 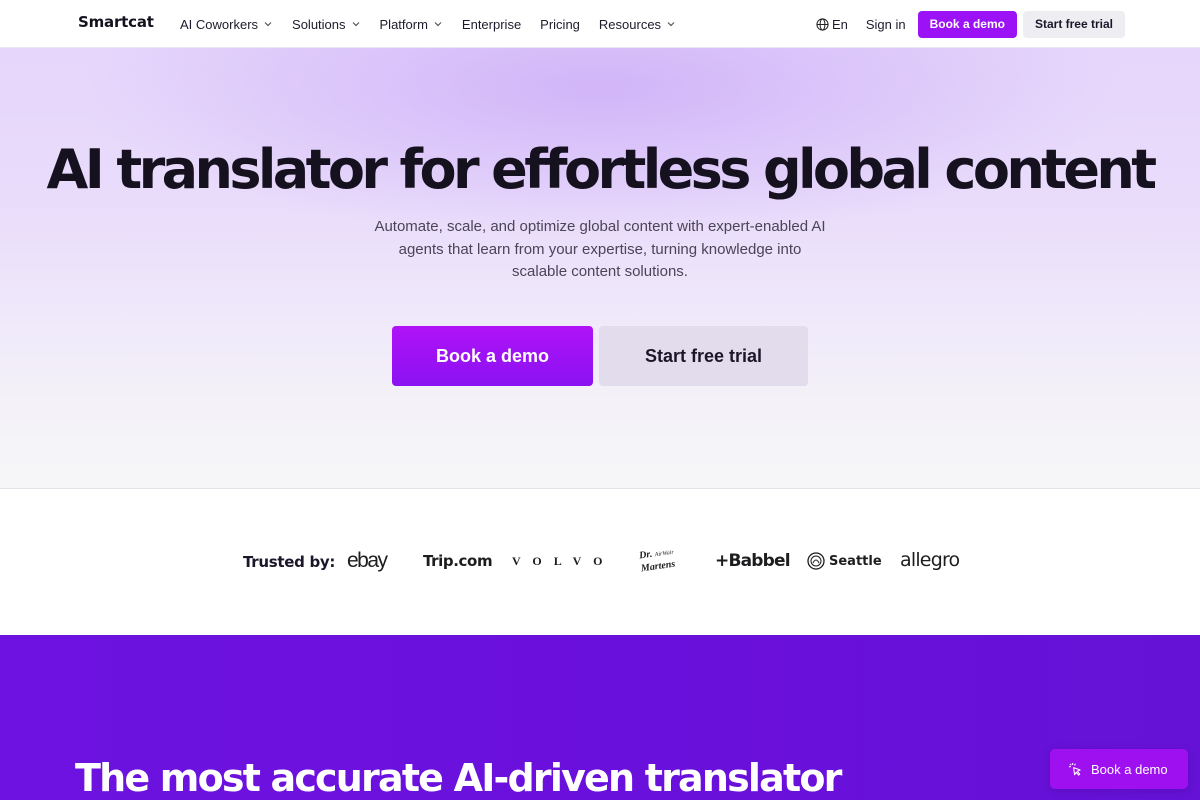 I want to click on nav-item-label: Resources, so click(x=630, y=24).